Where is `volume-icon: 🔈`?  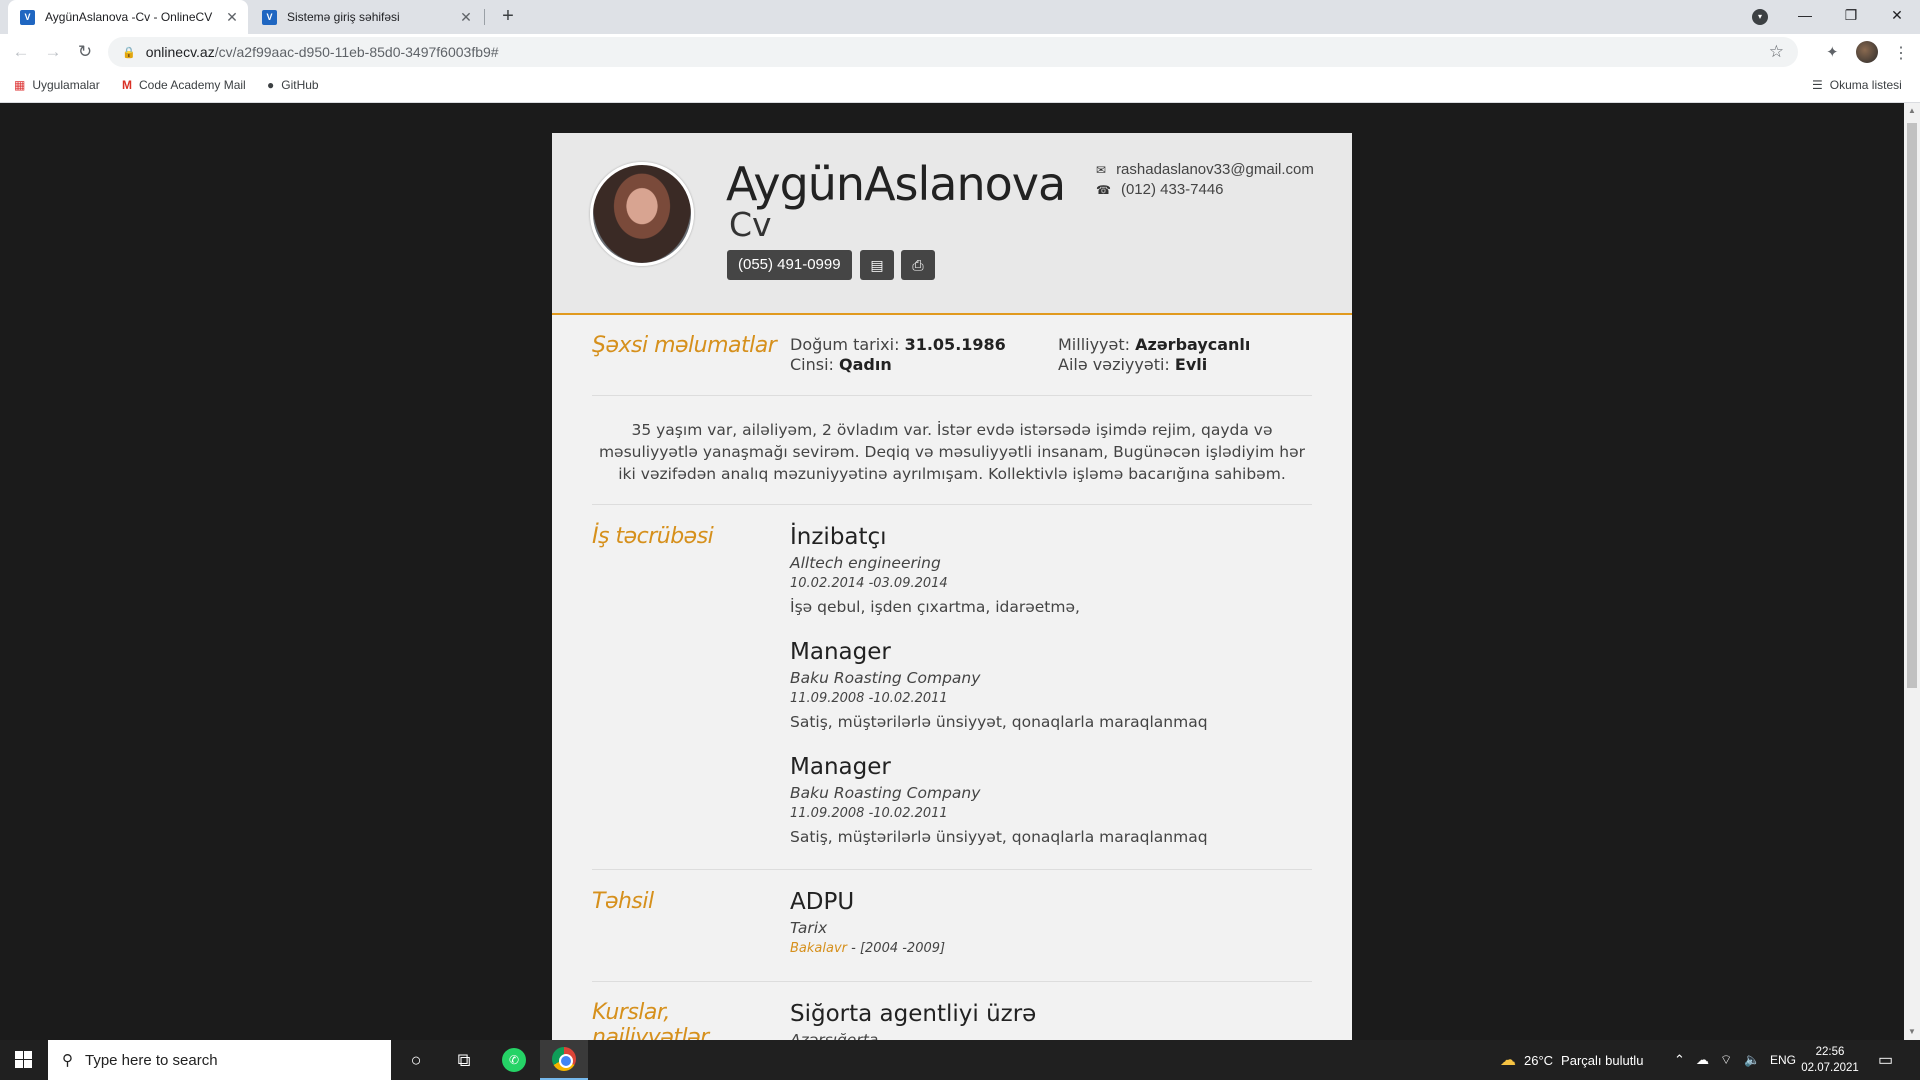 volume-icon: 🔈 is located at coordinates (1752, 1060).